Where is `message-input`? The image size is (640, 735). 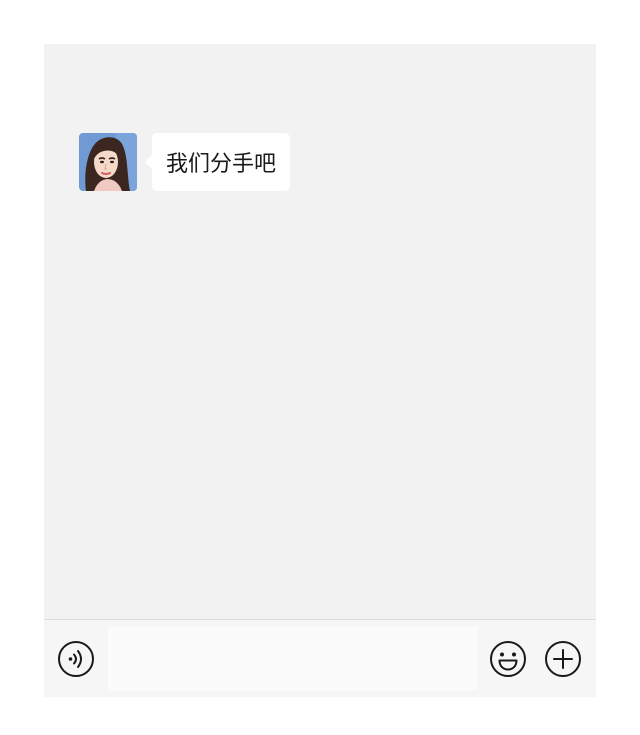 message-input is located at coordinates (293, 658).